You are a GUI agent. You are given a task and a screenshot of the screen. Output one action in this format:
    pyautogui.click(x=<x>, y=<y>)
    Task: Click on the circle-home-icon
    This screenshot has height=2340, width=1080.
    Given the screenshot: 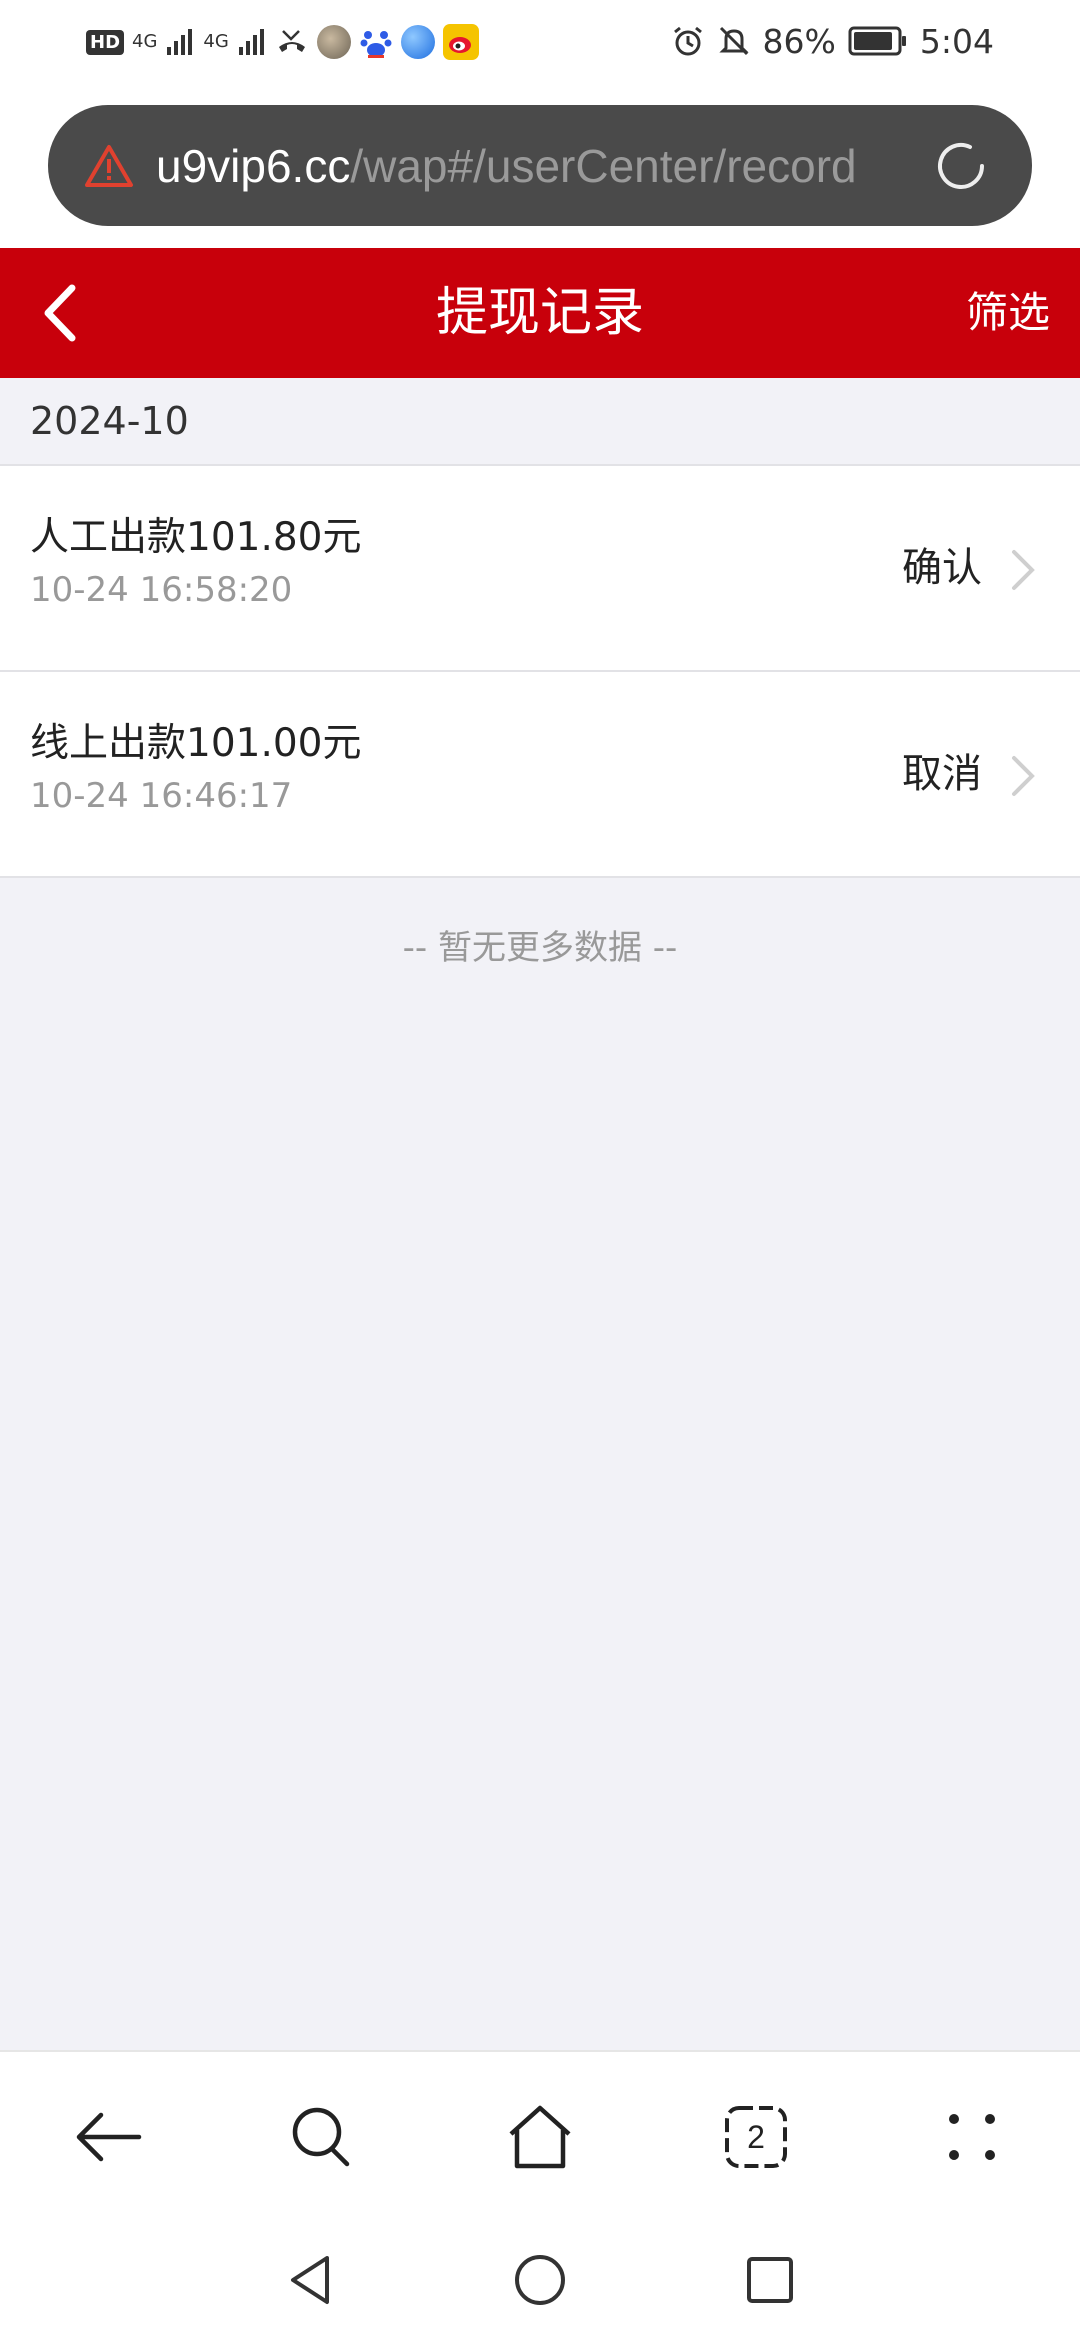 What is the action you would take?
    pyautogui.click(x=540, y=2280)
    